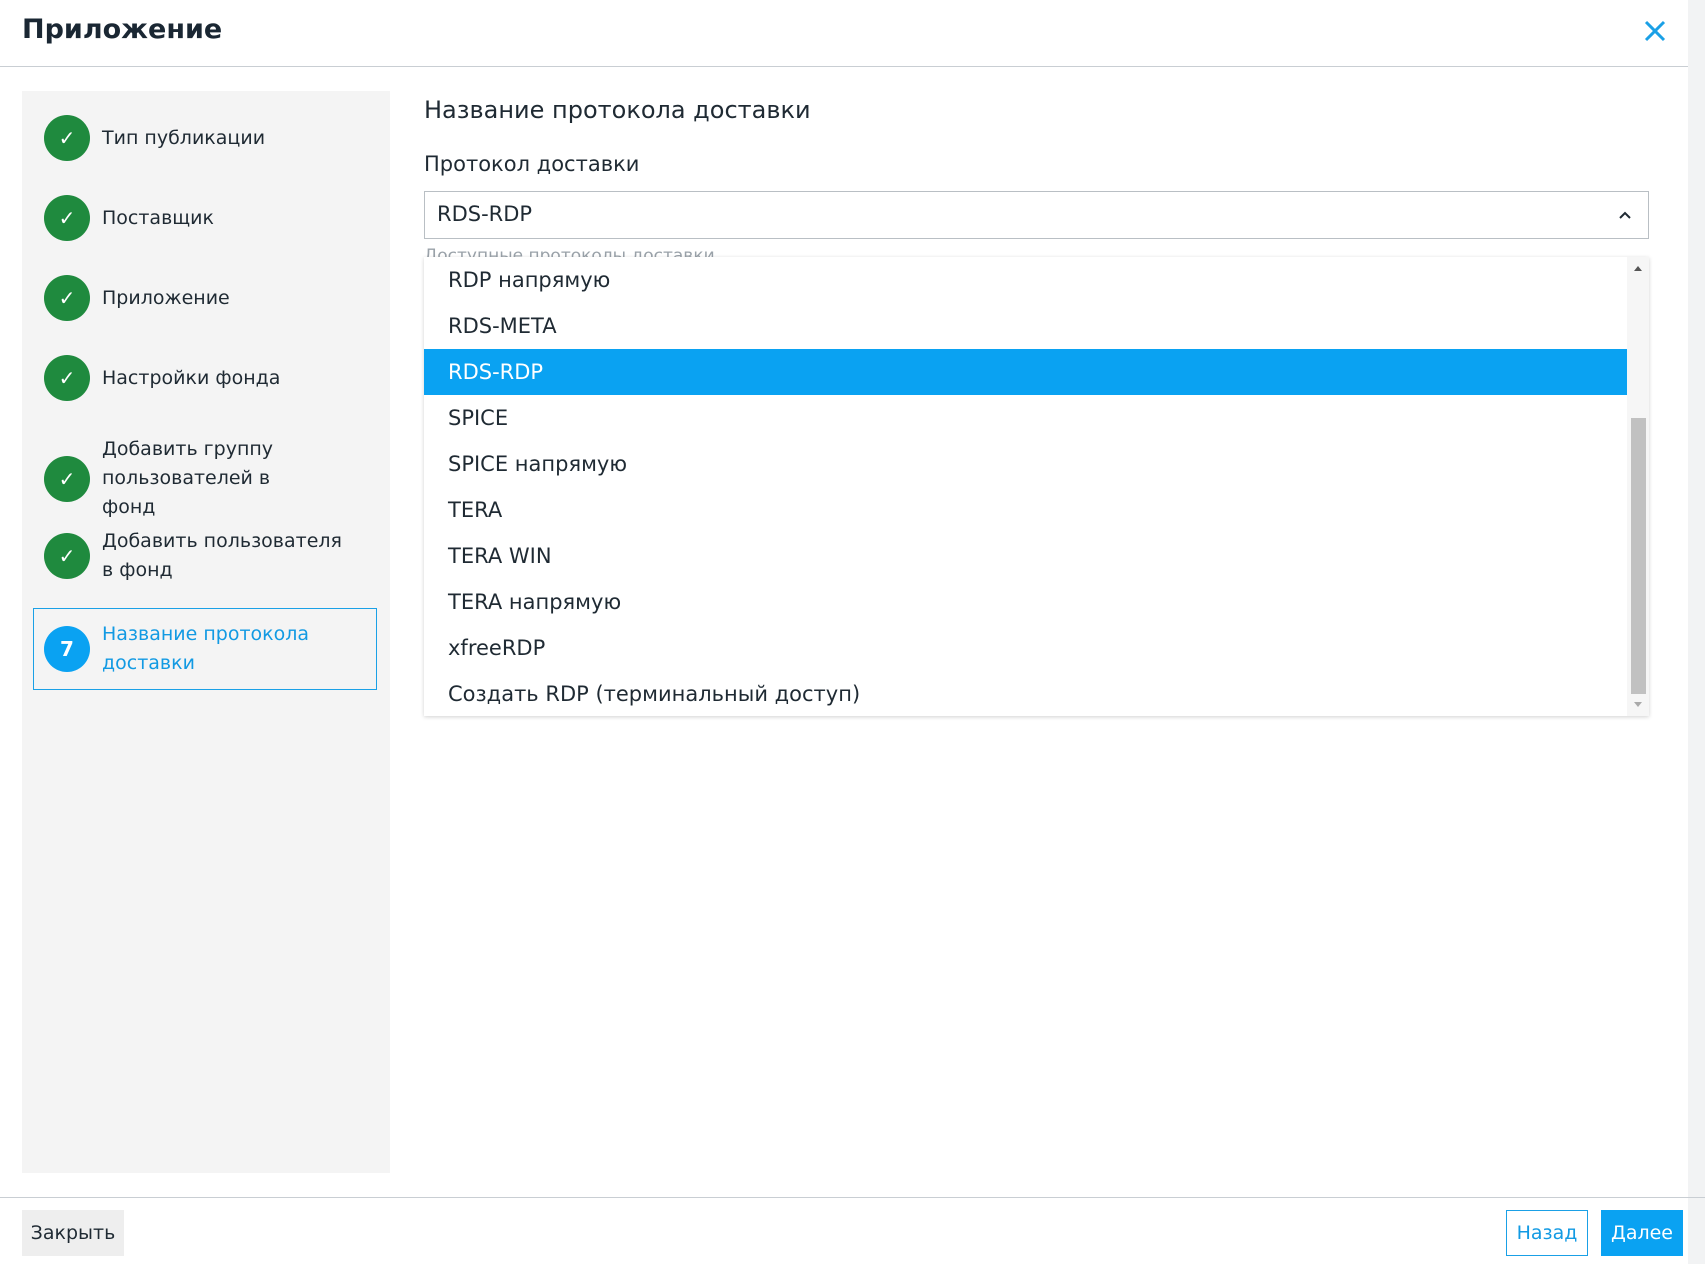 Image resolution: width=1705 pixels, height=1264 pixels. Describe the element at coordinates (1638, 268) in the screenshot. I see `scroll-up-icon` at that location.